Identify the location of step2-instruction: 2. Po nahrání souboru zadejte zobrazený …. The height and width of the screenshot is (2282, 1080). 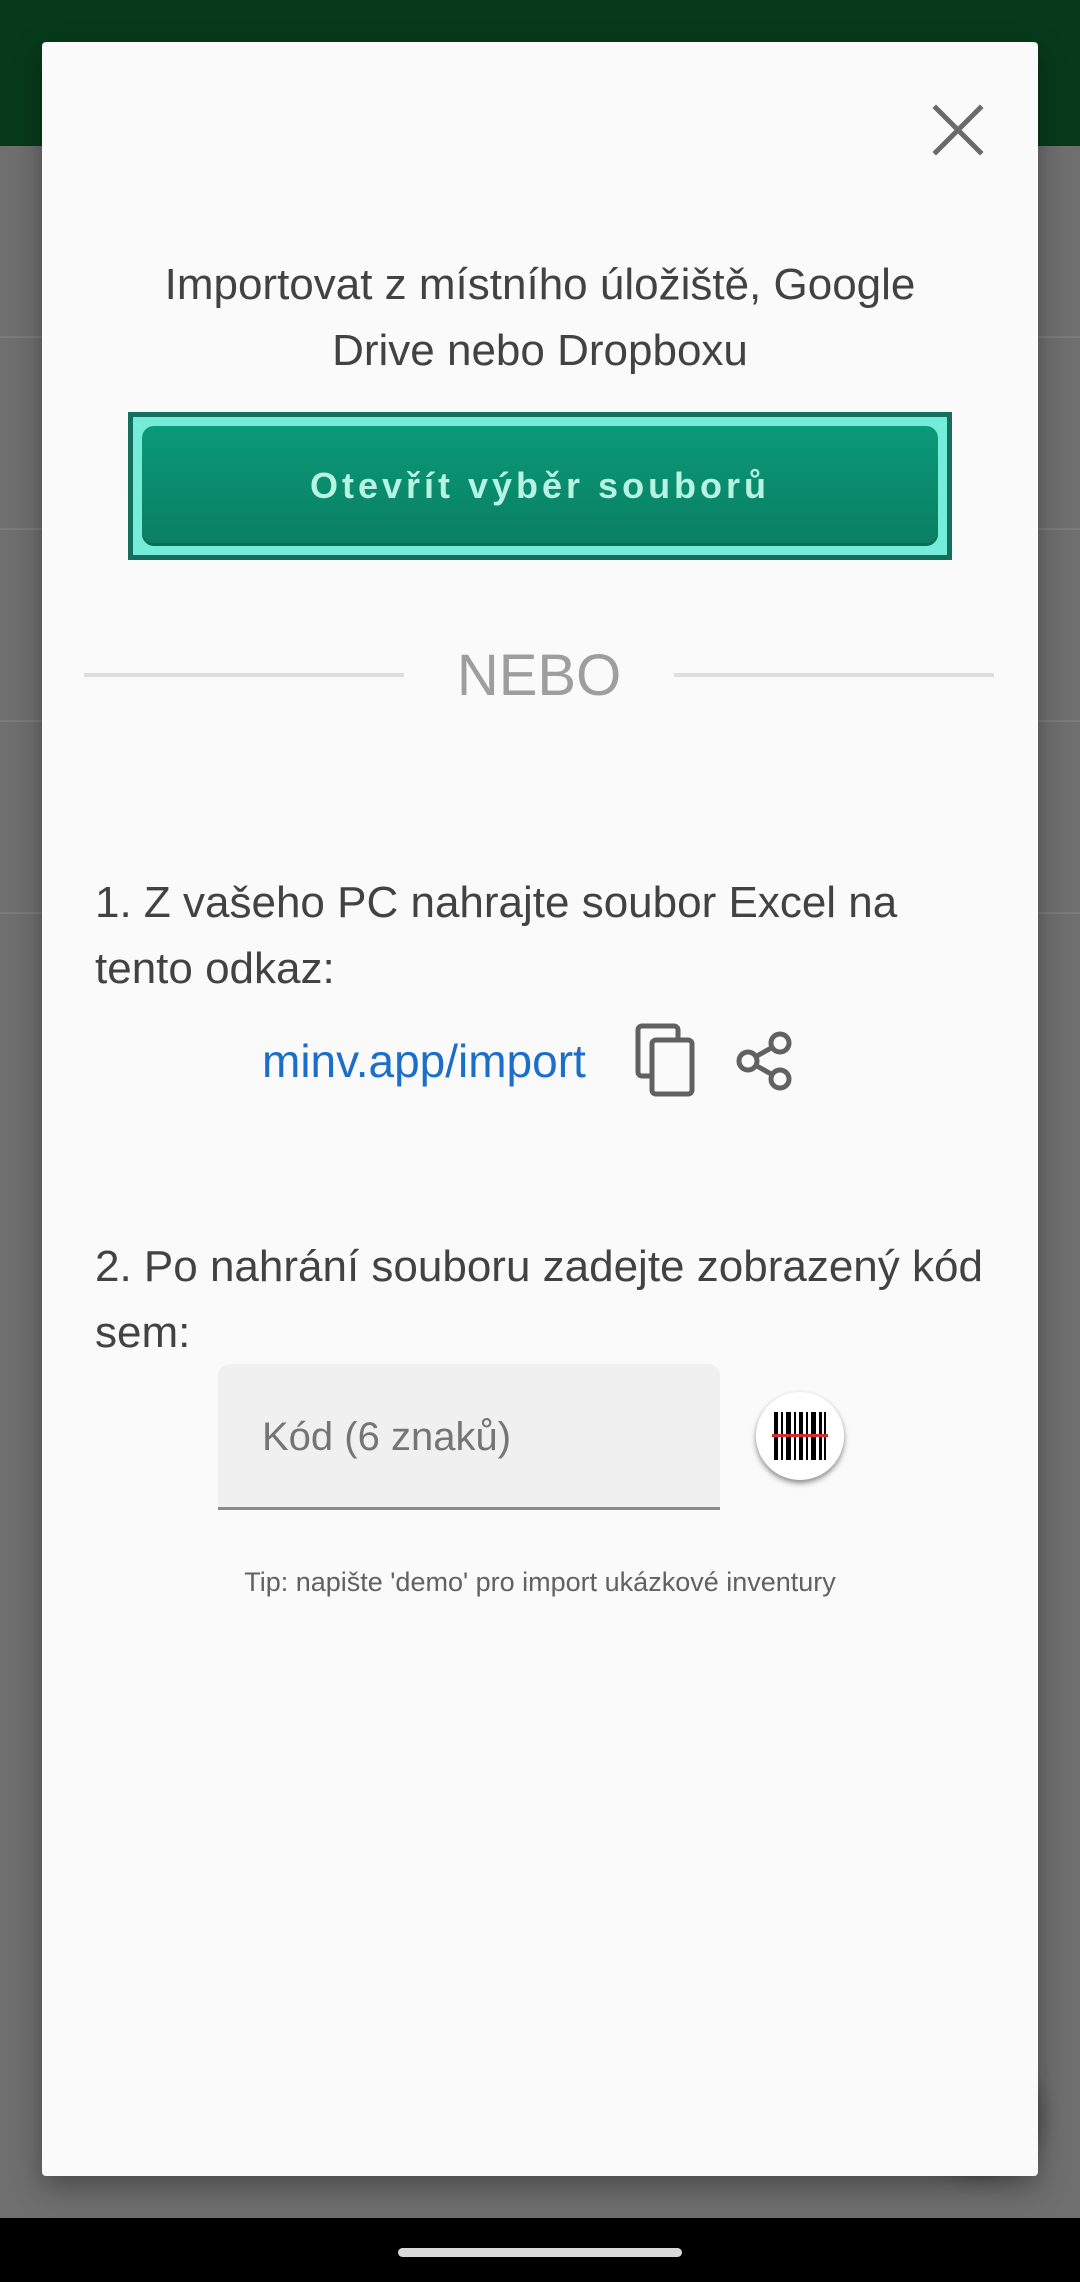
(539, 1299).